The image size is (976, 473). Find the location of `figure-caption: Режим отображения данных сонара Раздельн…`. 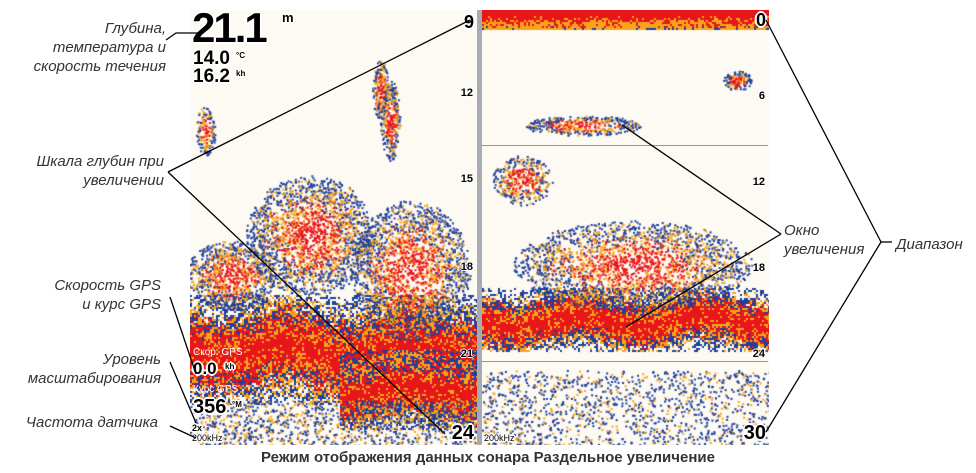

figure-caption: Режим отображения данных сонара Раздельн… is located at coordinates (488, 457).